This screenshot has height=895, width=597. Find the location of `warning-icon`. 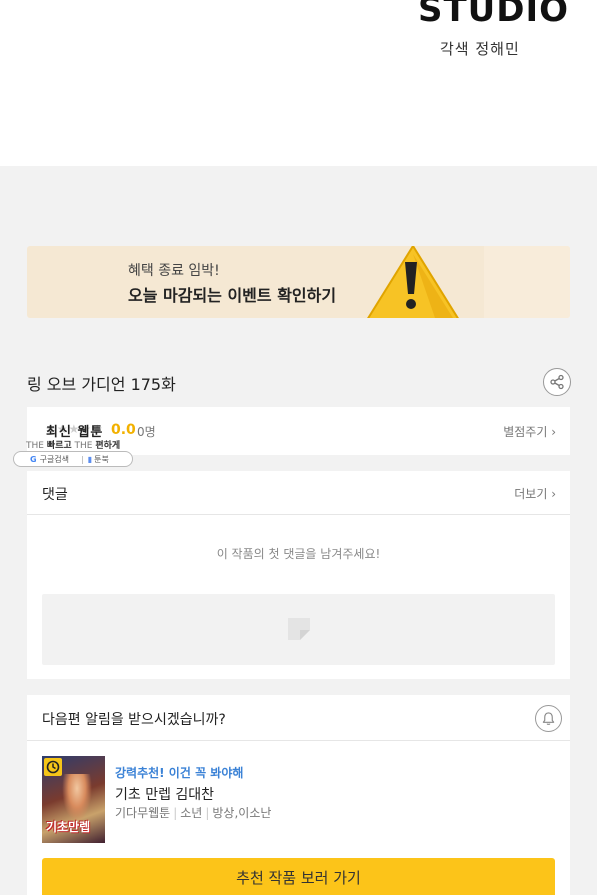

warning-icon is located at coordinates (413, 282).